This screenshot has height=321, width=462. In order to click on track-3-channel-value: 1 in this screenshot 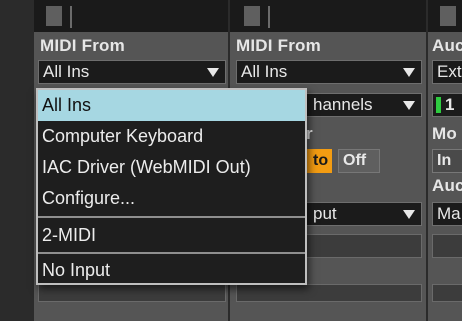, I will do `click(450, 104)`.